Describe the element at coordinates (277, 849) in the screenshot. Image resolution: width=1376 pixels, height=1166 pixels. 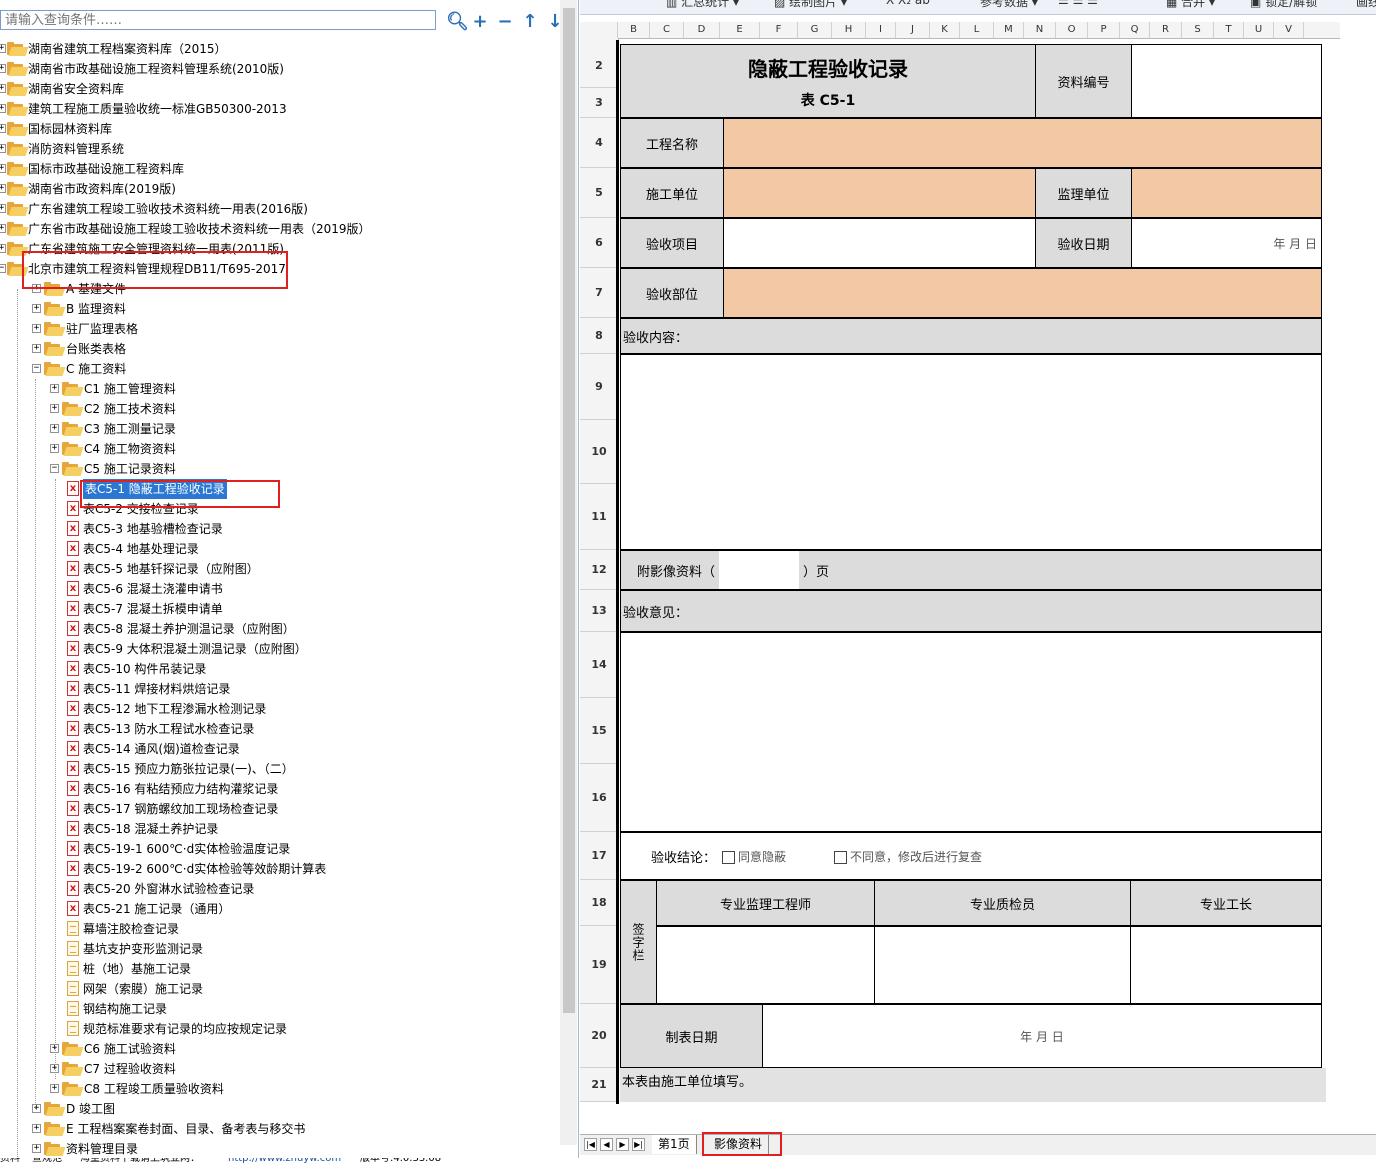
I see `tree-file-node: x 表C5-19-1 600℃·d实体检验温度记录` at that location.